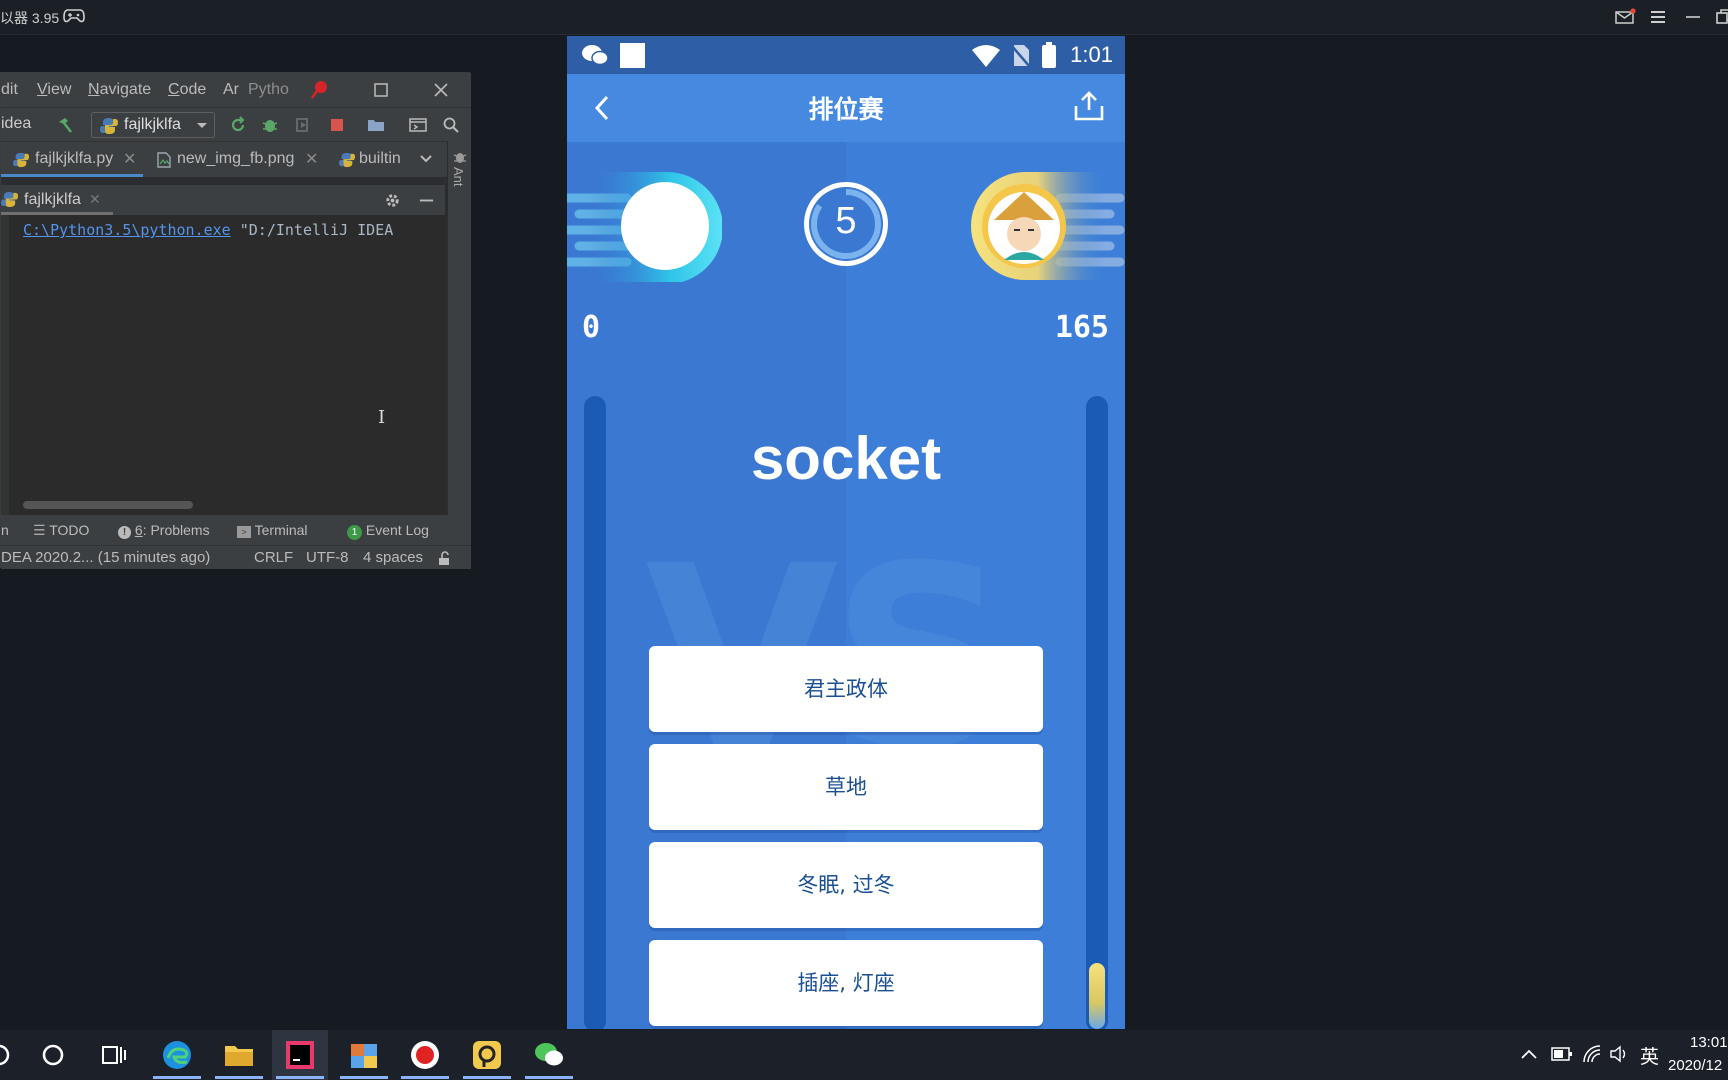 The height and width of the screenshot is (1080, 1728). I want to click on emulator-app-icon, so click(487, 1055).